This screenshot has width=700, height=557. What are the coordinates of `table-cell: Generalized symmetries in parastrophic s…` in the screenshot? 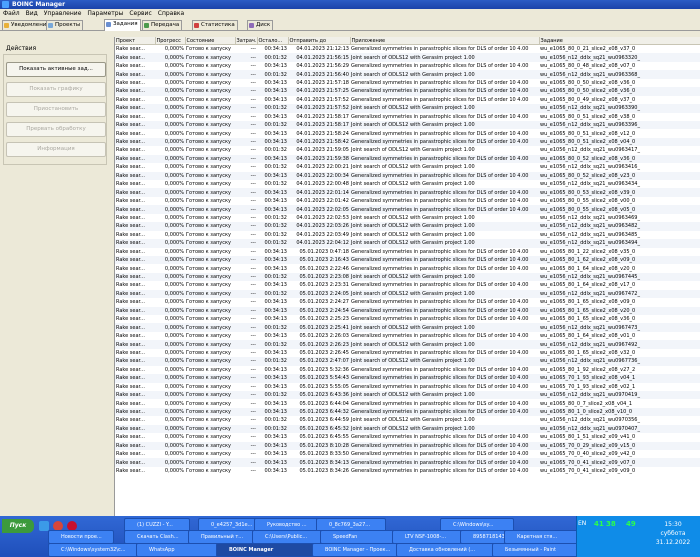 It's located at (440, 116).